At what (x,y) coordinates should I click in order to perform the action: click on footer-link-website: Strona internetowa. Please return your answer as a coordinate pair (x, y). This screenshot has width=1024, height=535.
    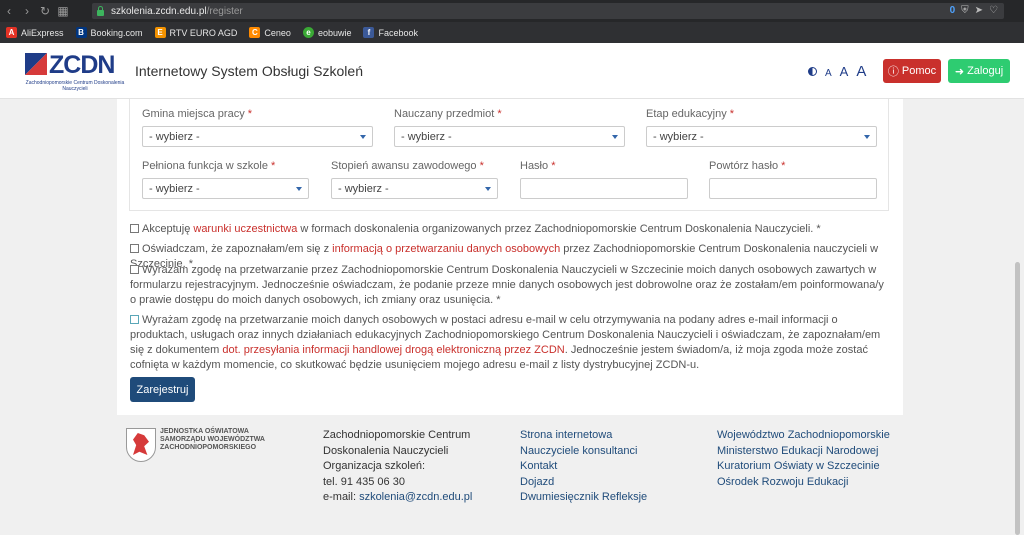
    Looking at the image, I should click on (583, 436).